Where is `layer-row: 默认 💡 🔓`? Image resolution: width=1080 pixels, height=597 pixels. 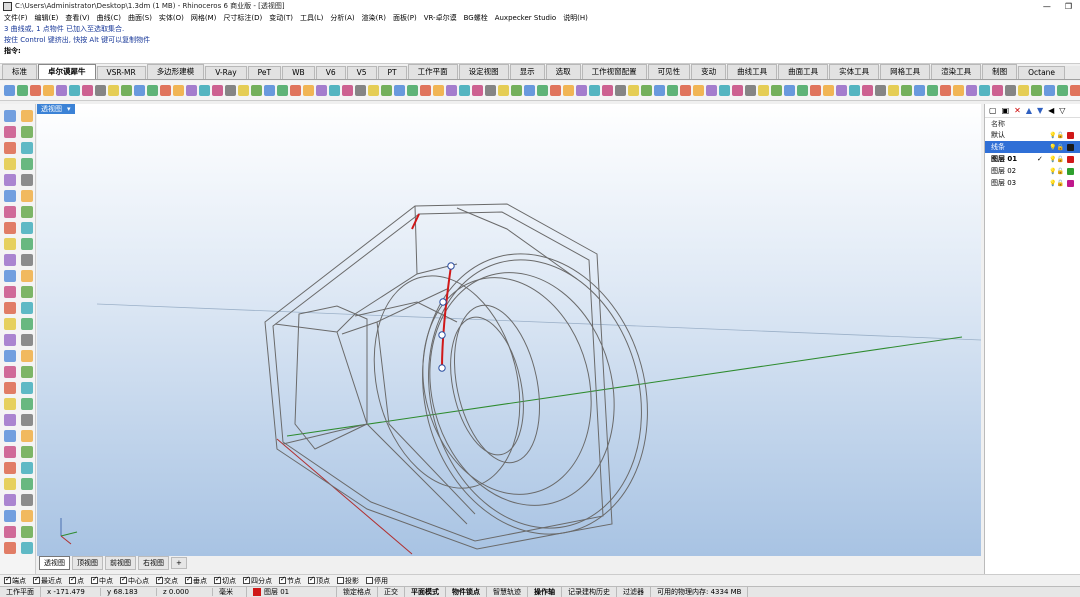
layer-row: 默认 💡 🔓 is located at coordinates (1032, 135).